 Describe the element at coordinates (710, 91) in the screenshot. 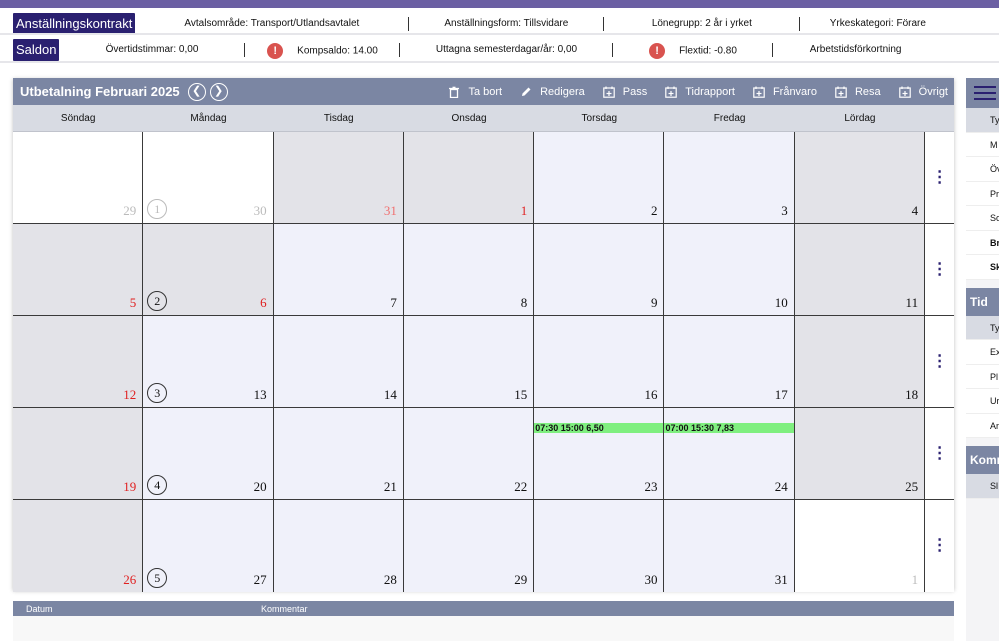

I see `add-timereport-label: Tidrapport` at that location.